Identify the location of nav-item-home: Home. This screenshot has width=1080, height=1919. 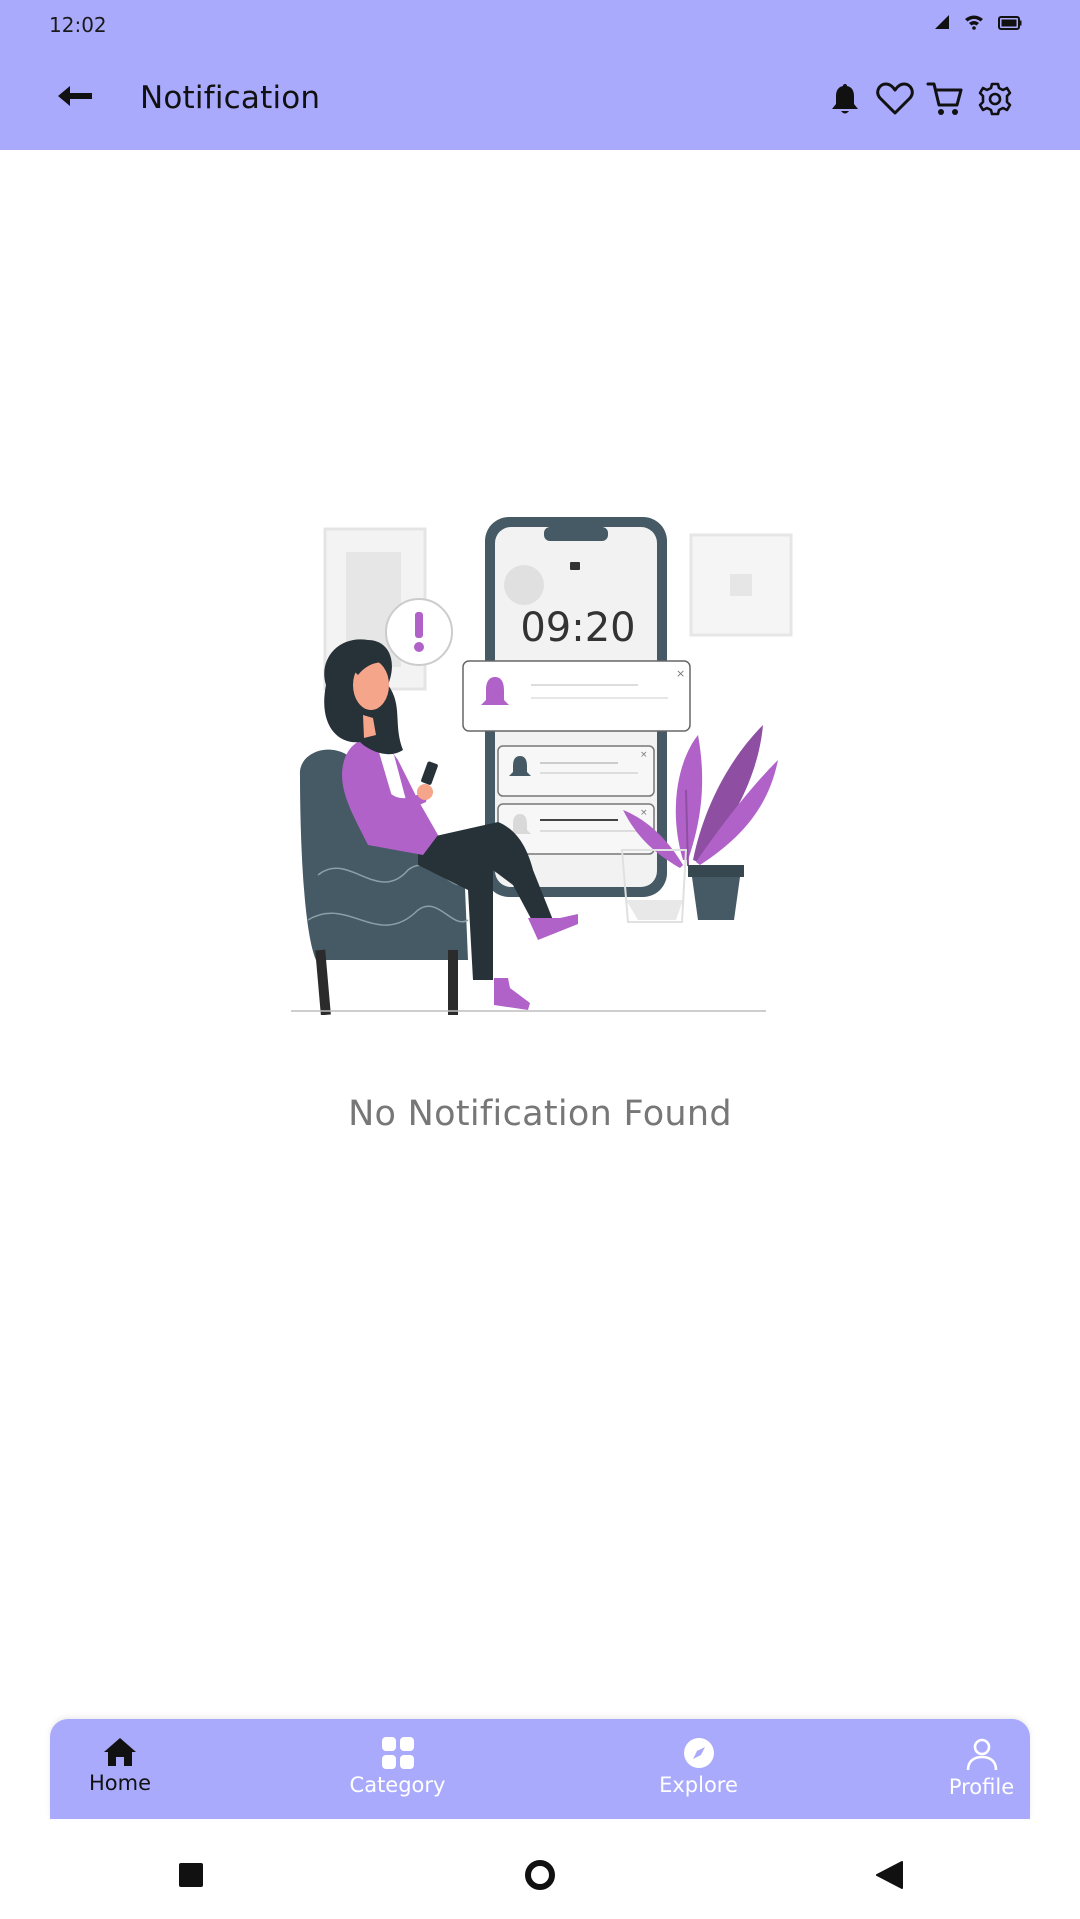
(120, 1766).